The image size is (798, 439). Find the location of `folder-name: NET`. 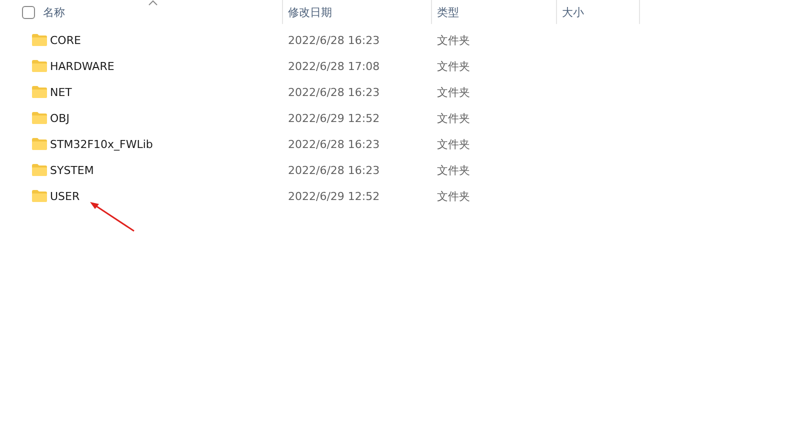

folder-name: NET is located at coordinates (61, 92).